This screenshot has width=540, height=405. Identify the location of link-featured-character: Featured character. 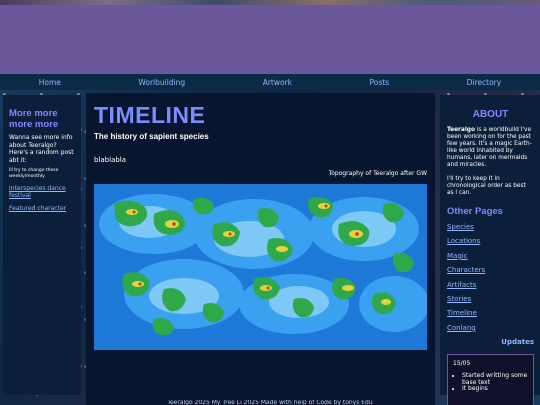
(42, 208).